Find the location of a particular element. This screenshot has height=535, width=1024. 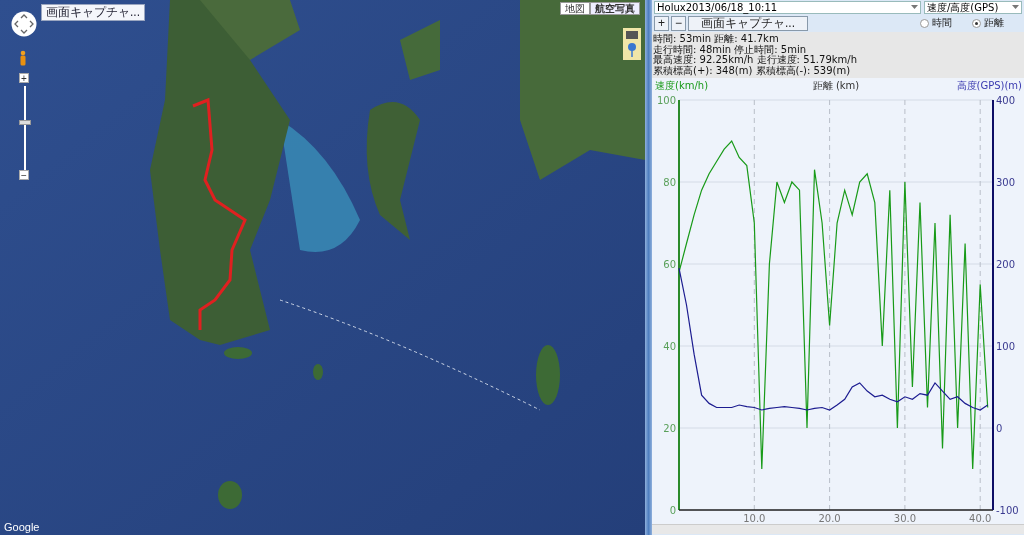

remove-button: − is located at coordinates (679, 23).